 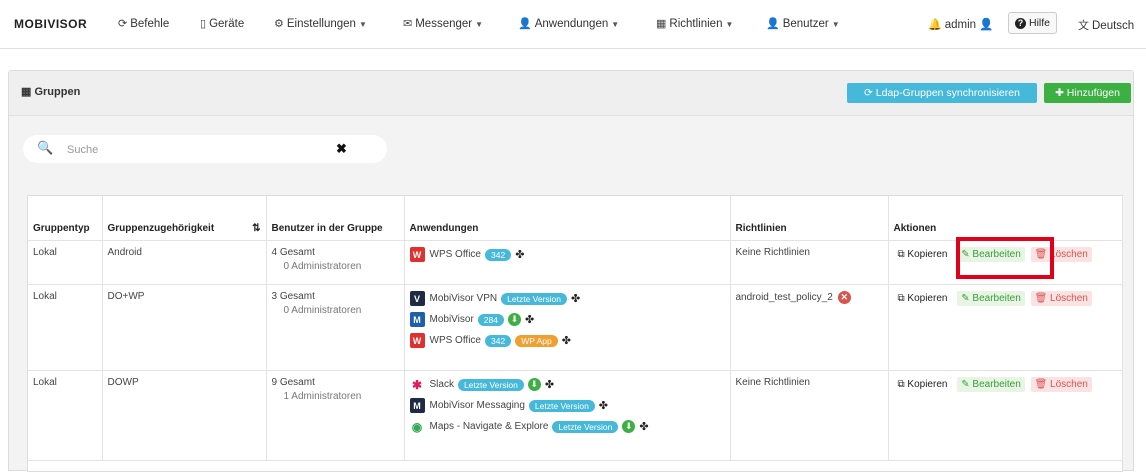 I want to click on app-item: W WPS Office 342 ✤, so click(x=567, y=254).